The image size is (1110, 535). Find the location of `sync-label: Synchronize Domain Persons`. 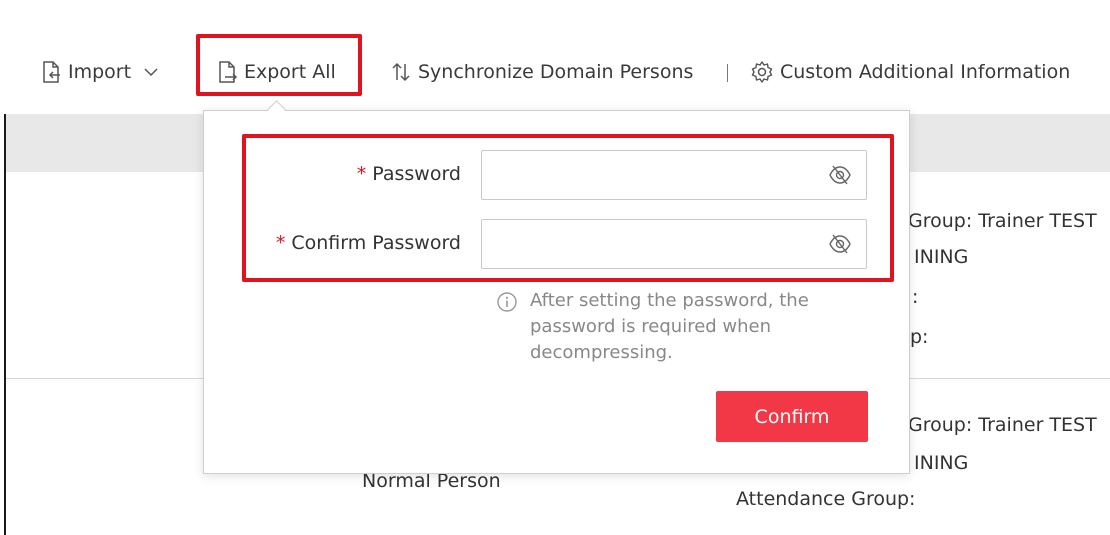

sync-label: Synchronize Domain Persons is located at coordinates (556, 72).